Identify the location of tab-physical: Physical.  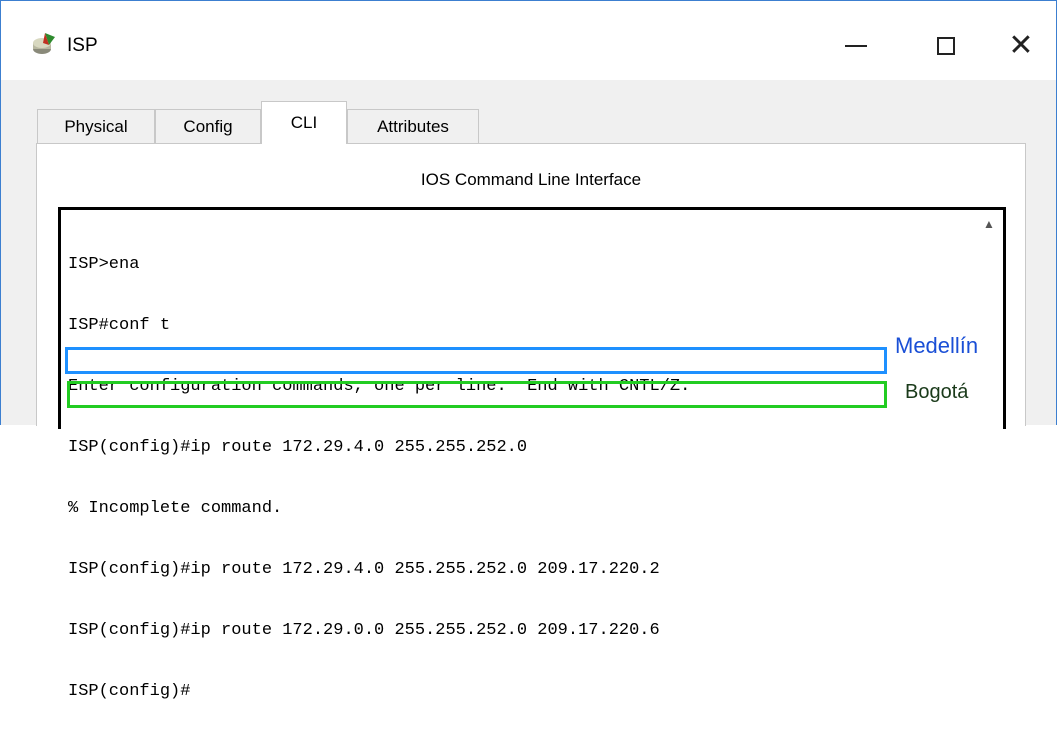
(96, 126).